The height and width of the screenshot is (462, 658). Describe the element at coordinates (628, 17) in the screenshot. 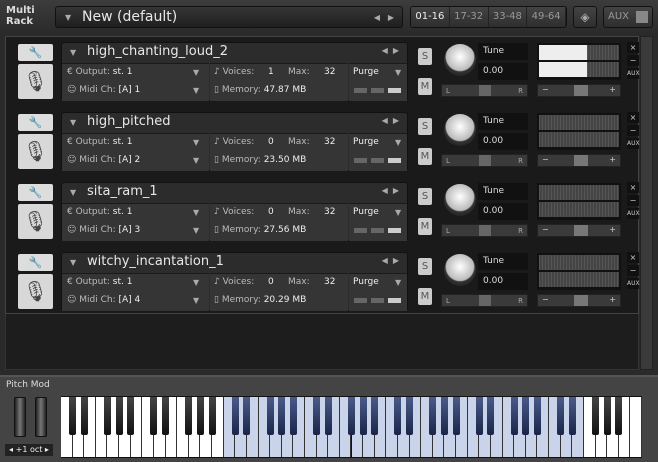

I see `aux-button: AUX` at that location.